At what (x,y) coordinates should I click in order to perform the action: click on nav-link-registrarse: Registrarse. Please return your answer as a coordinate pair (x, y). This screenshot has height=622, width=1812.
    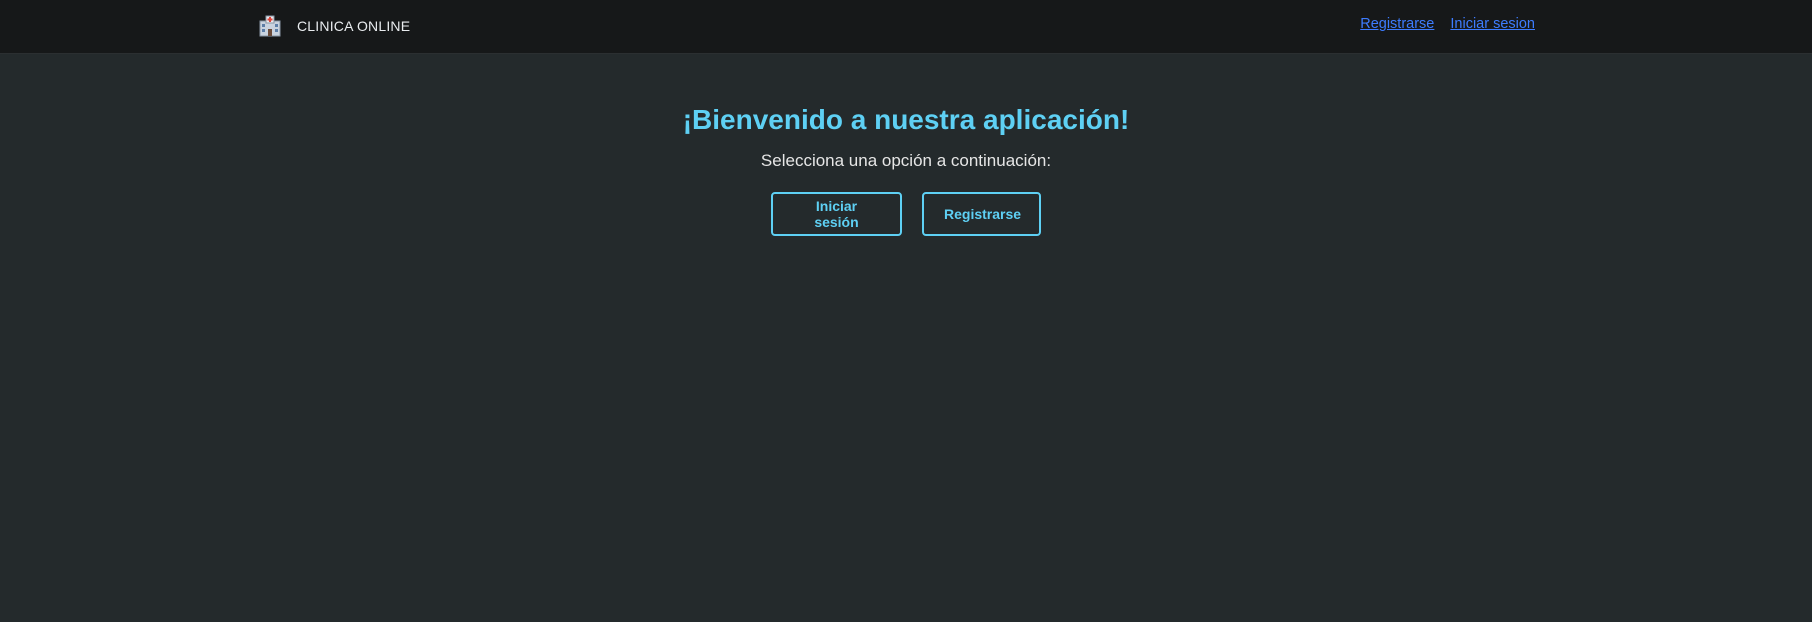
    Looking at the image, I should click on (1397, 24).